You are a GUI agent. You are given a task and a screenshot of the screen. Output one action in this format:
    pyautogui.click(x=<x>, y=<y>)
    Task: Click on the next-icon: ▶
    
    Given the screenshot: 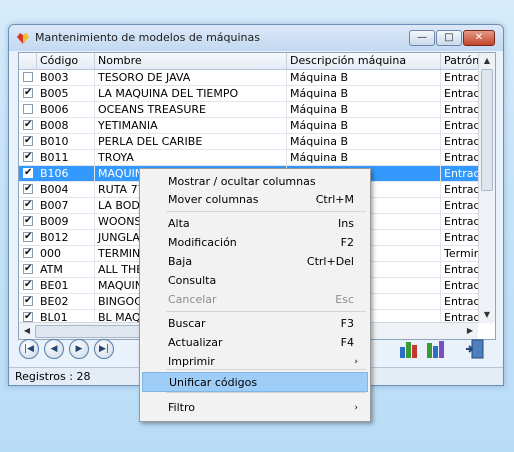 What is the action you would take?
    pyautogui.click(x=79, y=349)
    